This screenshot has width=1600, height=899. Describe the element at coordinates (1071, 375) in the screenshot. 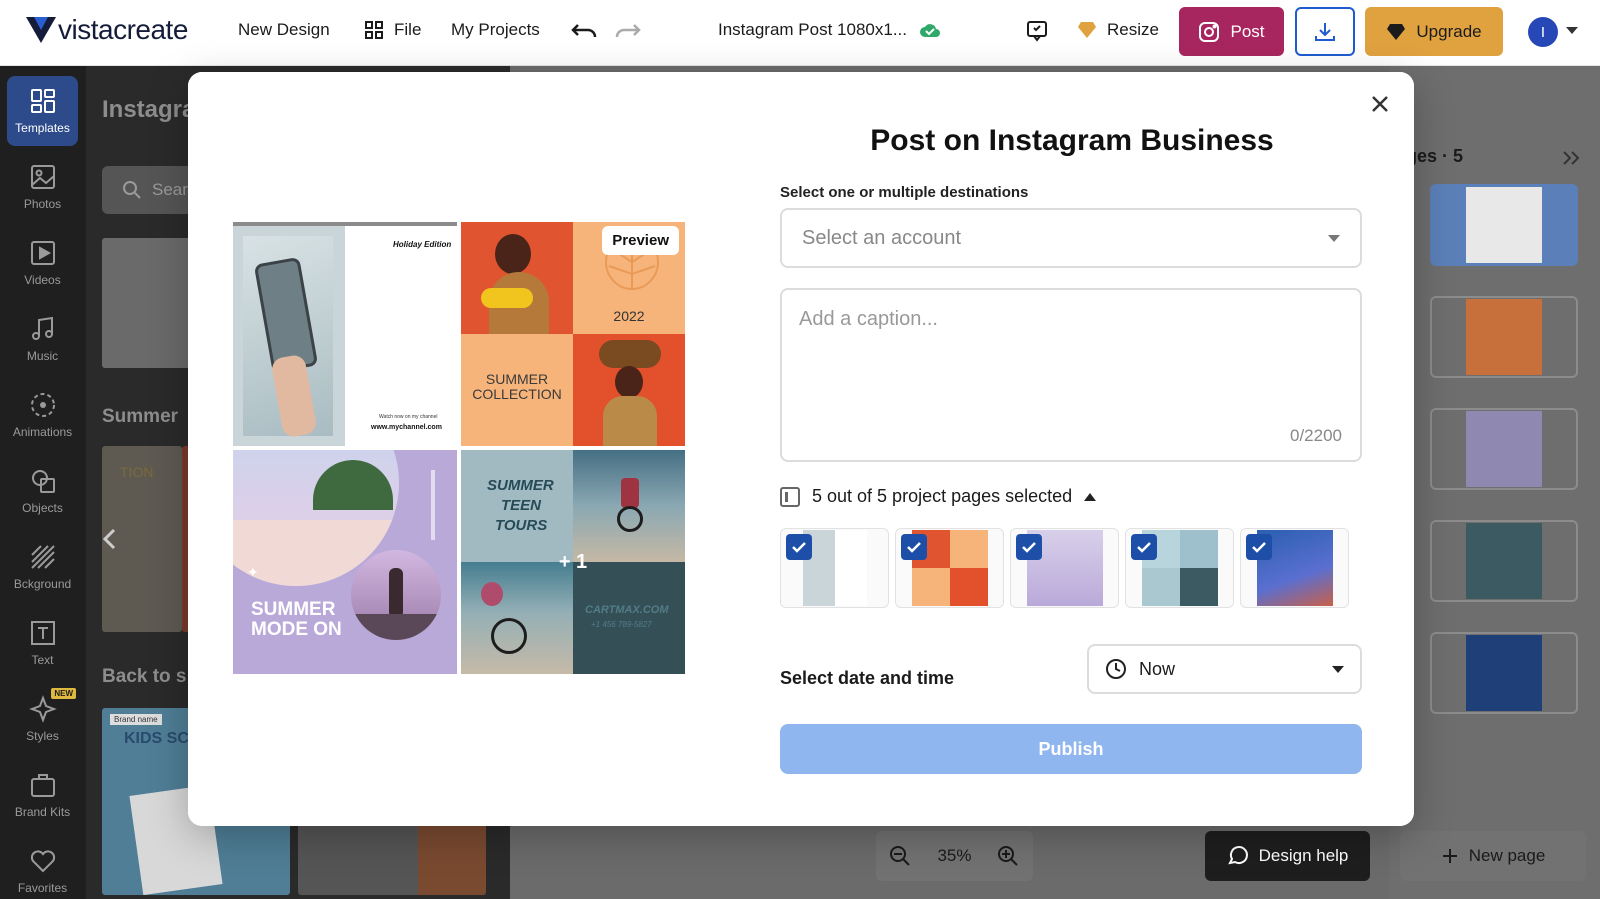

I see `caption-textarea: Add a caption... 0/2200` at that location.